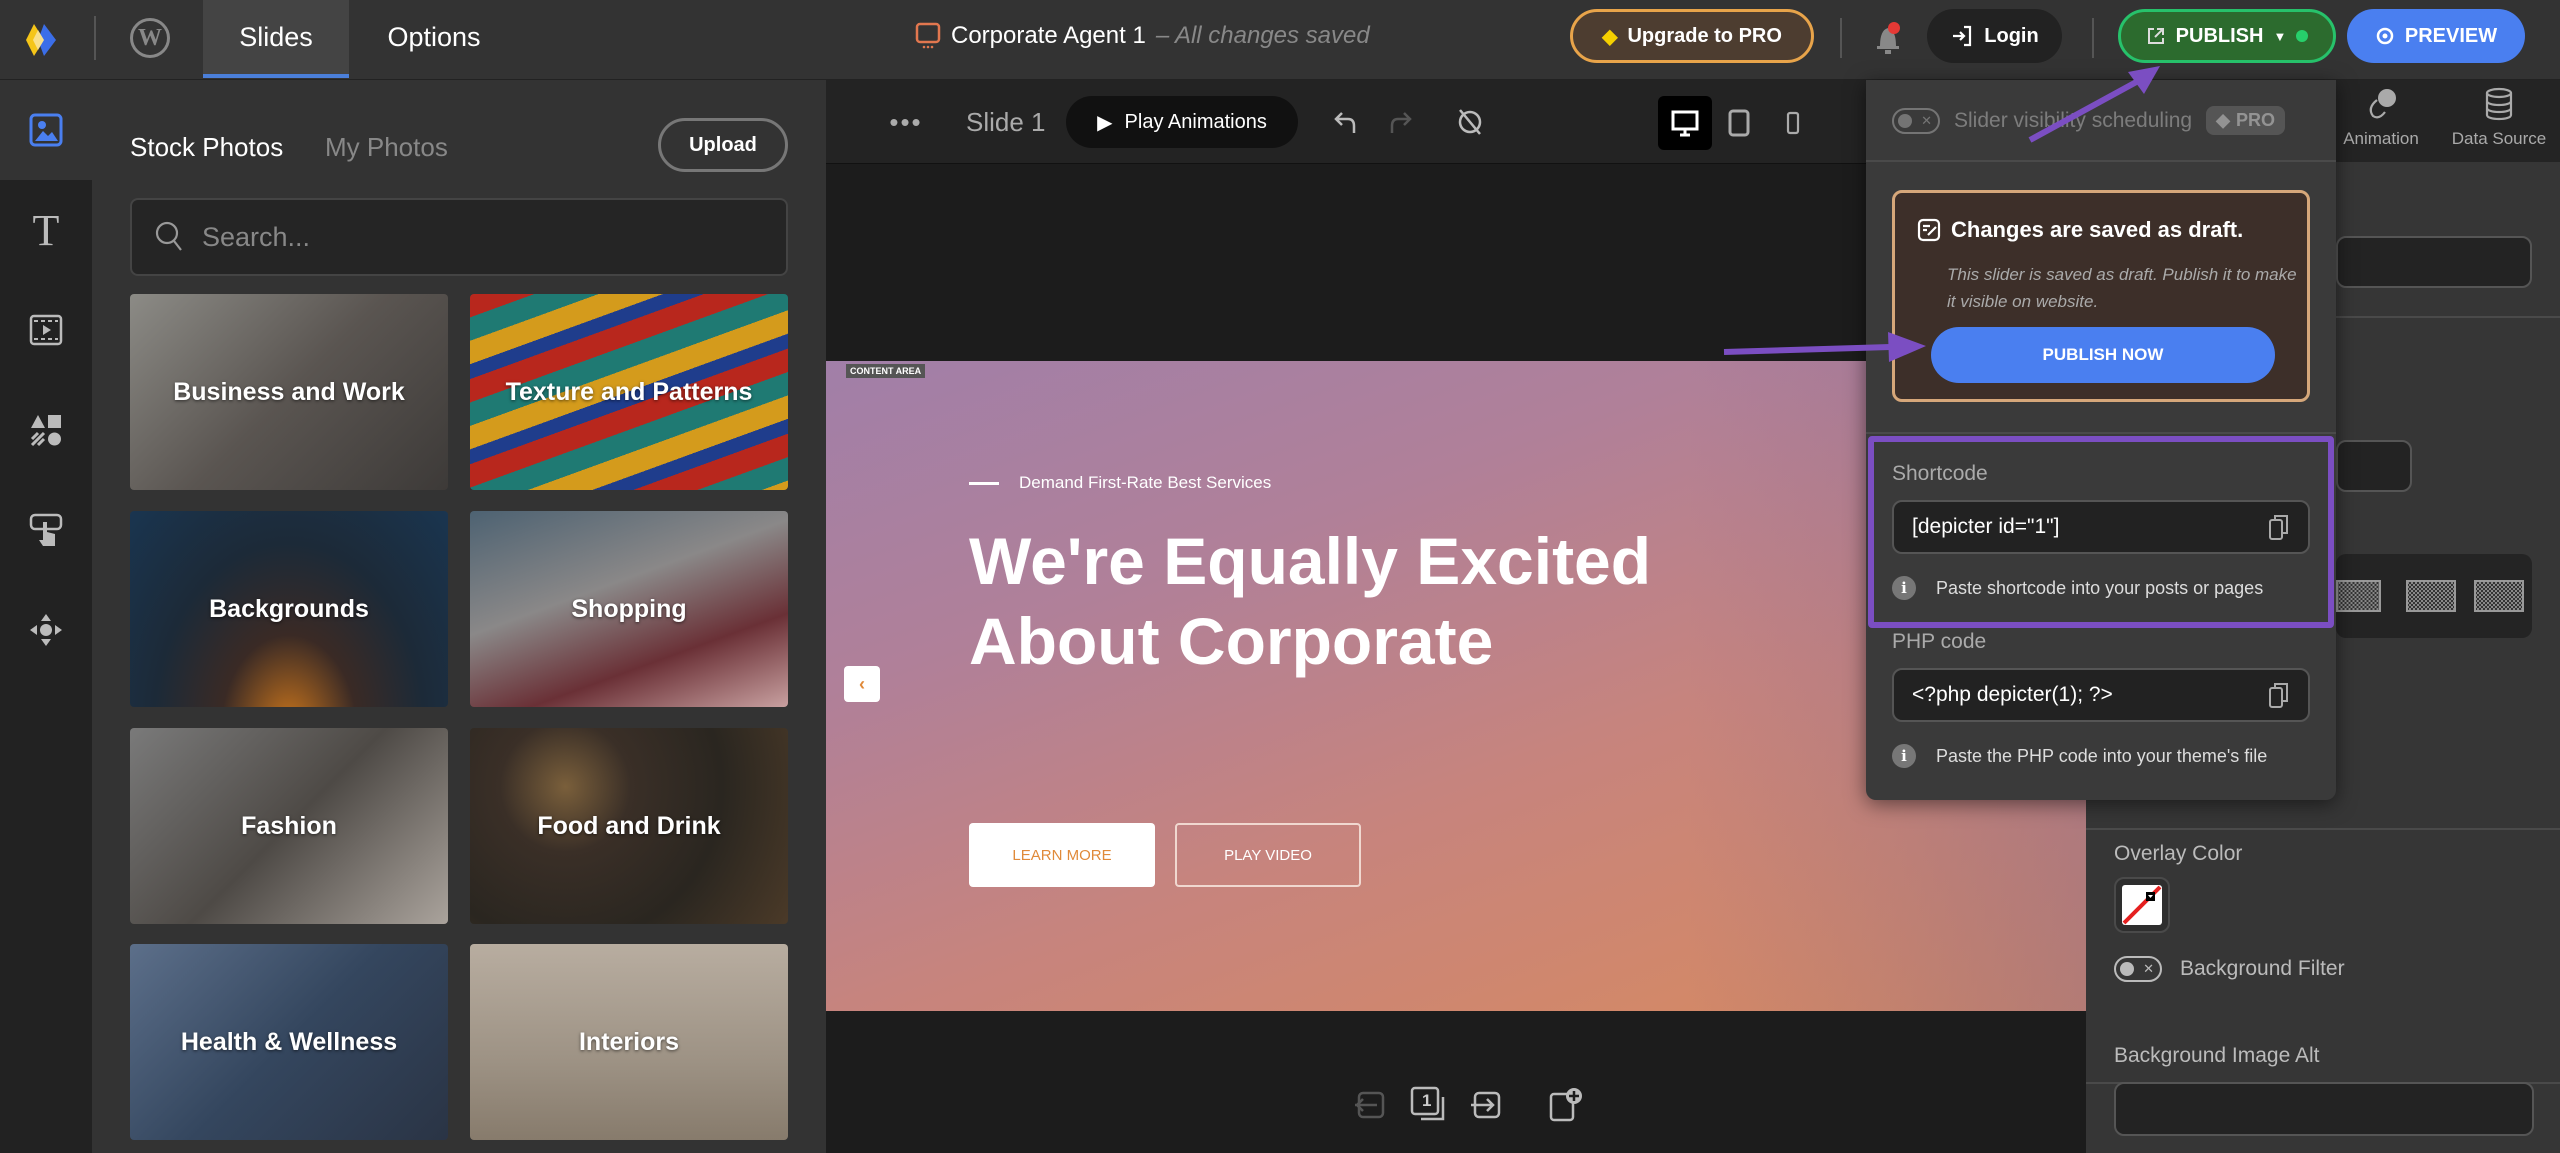  What do you see at coordinates (46, 630) in the screenshot?
I see `sidebar-item-position` at bounding box center [46, 630].